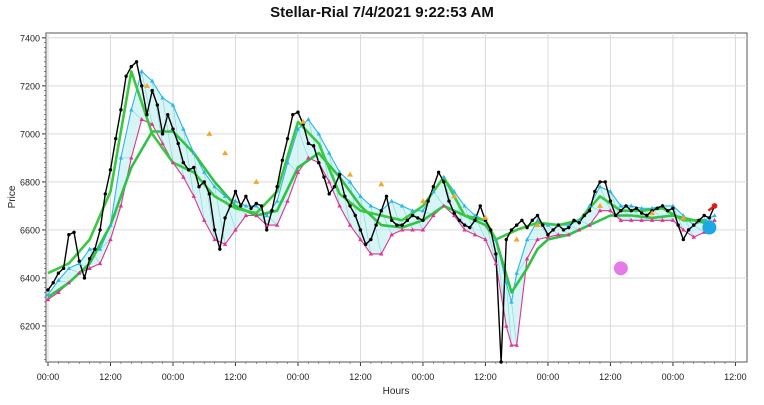 Image resolution: width=764 pixels, height=405 pixels. I want to click on y-tick-label: 6400, so click(30, 278).